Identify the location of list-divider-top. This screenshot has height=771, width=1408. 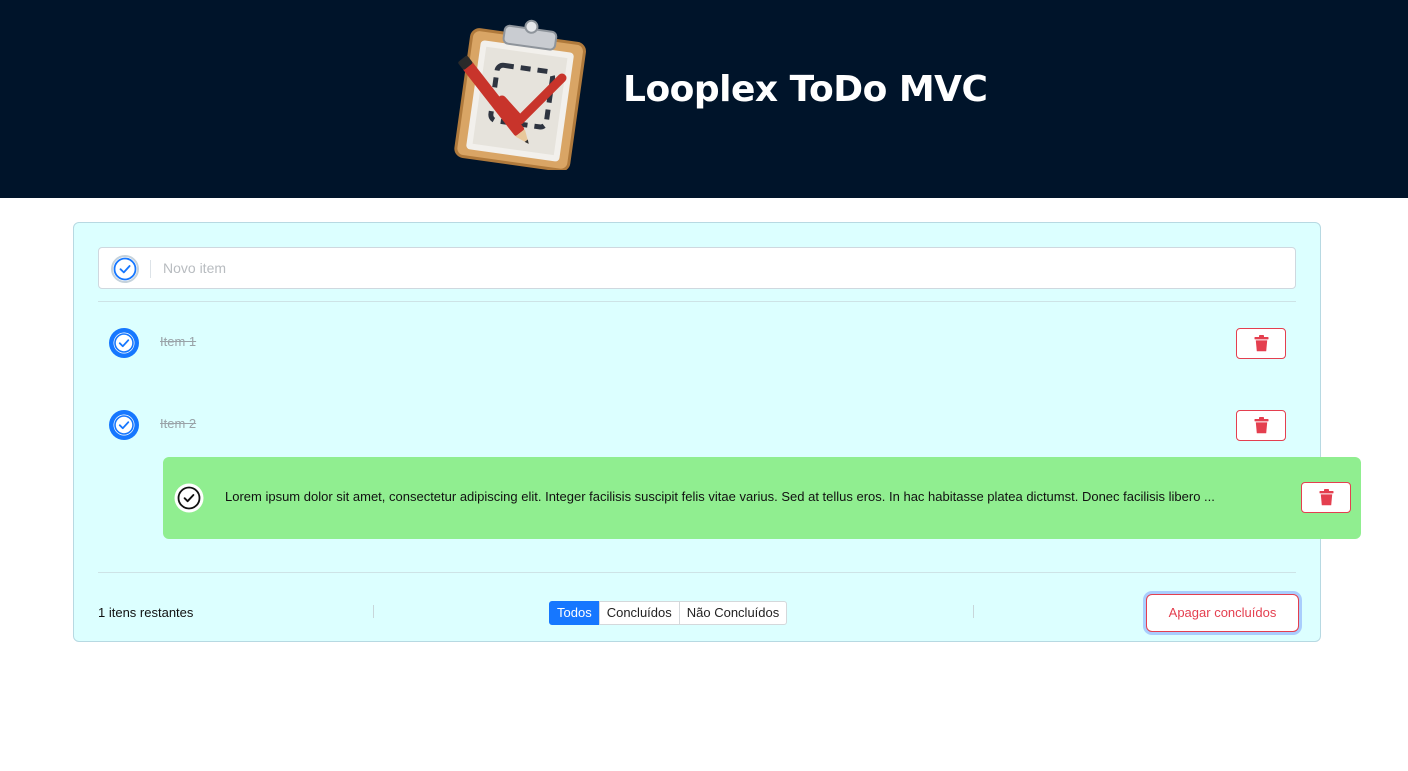
(697, 301).